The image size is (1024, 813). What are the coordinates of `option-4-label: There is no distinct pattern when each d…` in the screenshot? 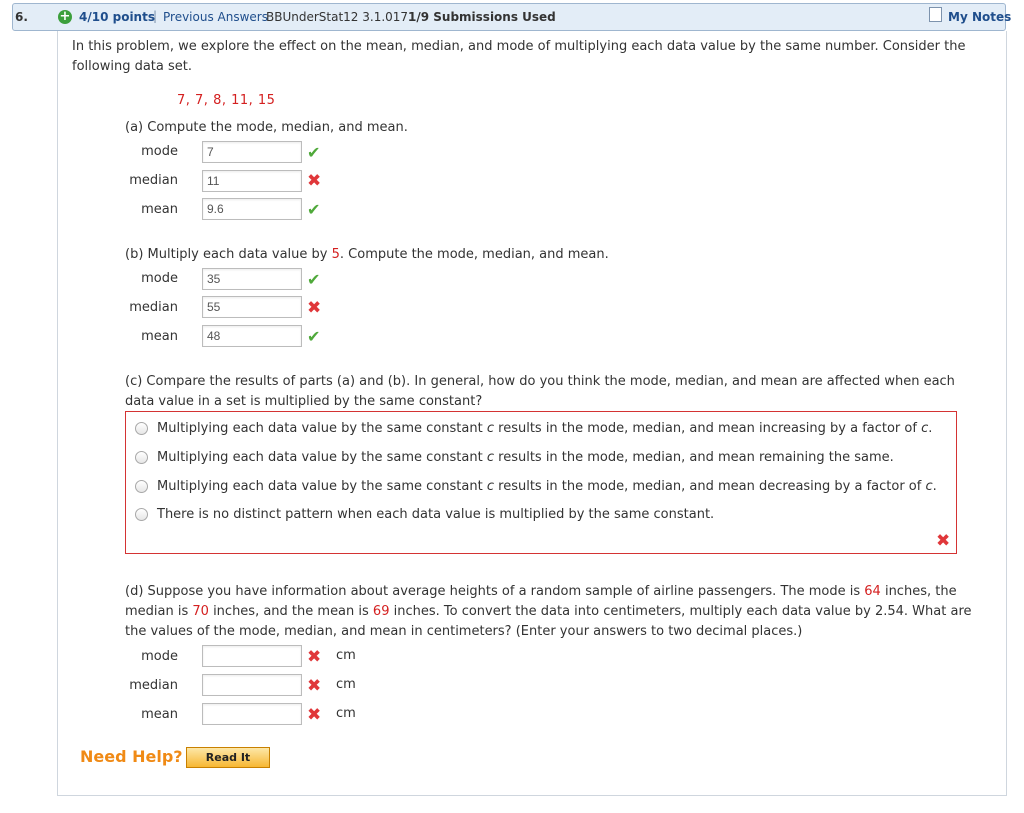 It's located at (435, 515).